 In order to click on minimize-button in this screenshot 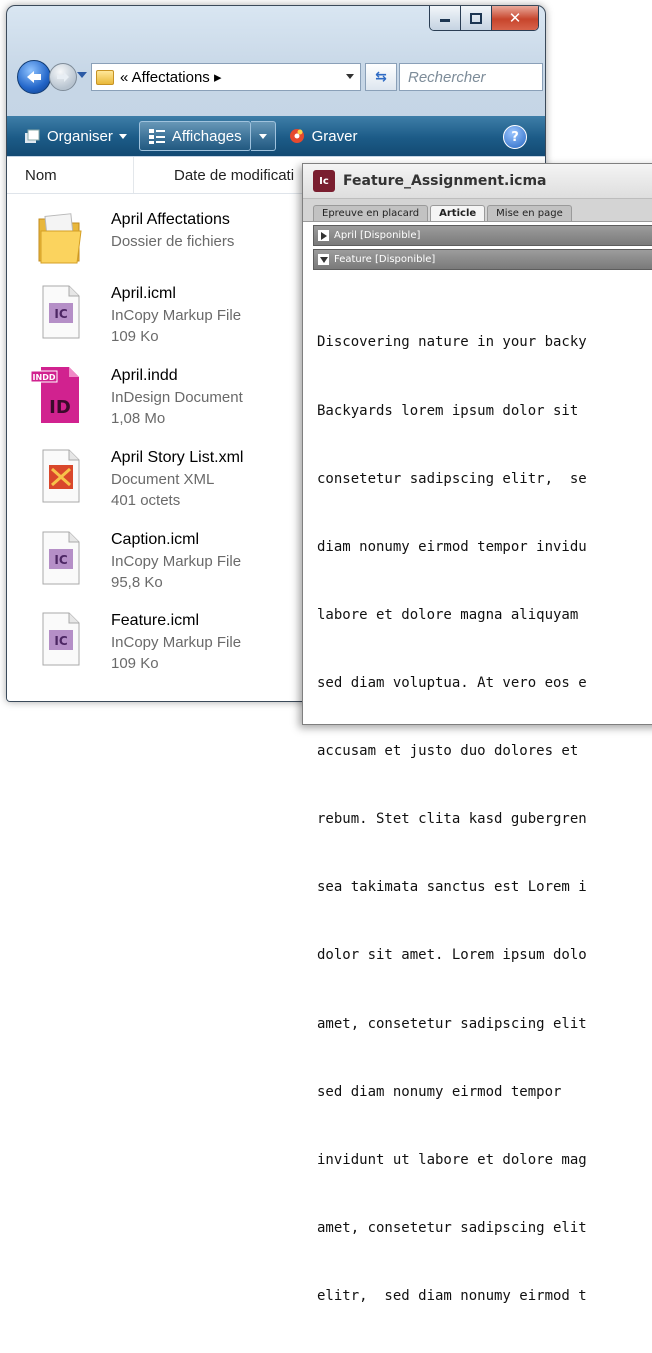, I will do `click(445, 18)`.